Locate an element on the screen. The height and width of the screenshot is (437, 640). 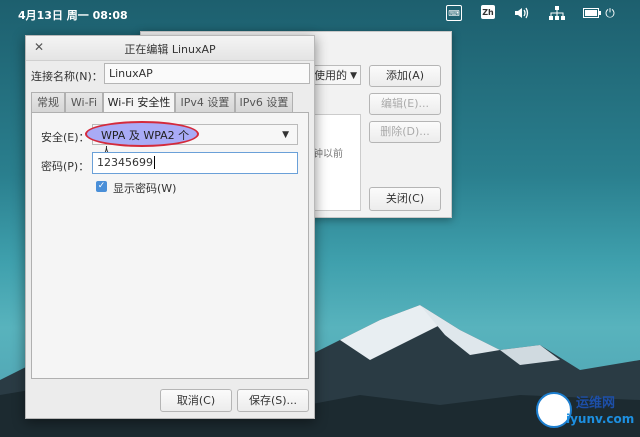
network-icon is located at coordinates (557, 13).